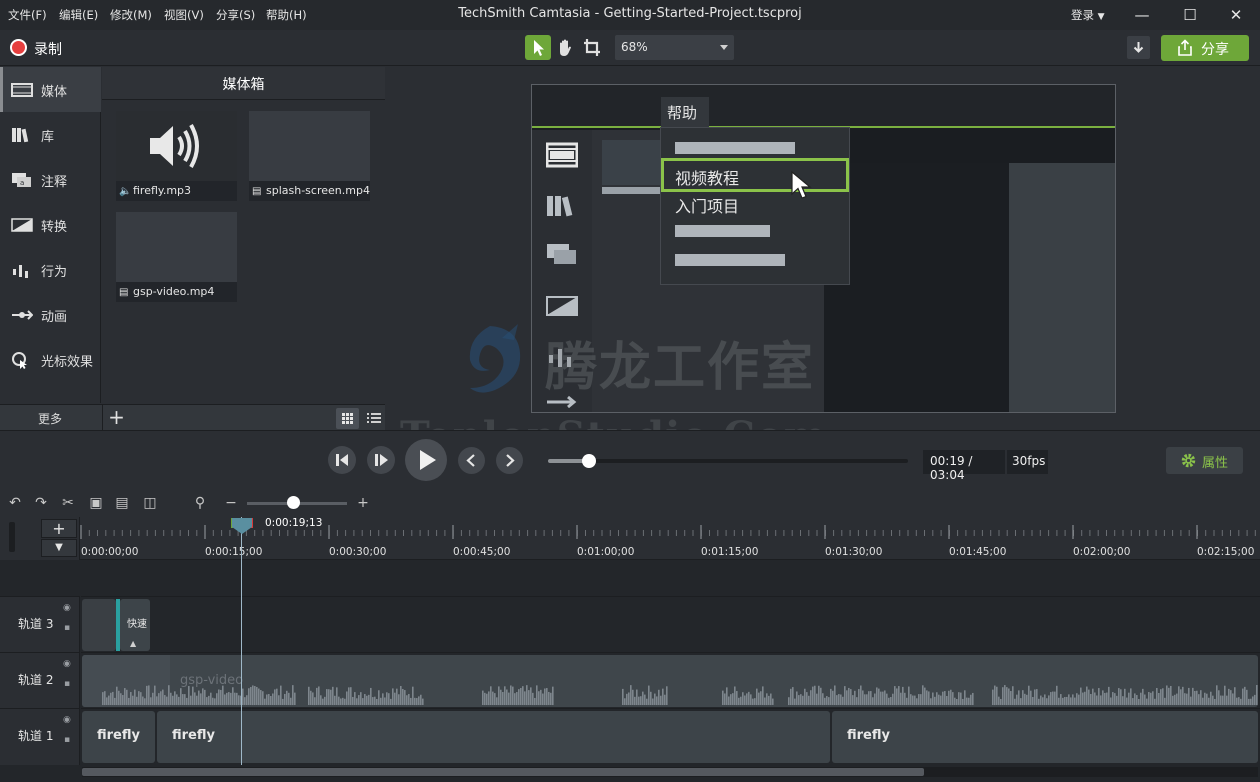  I want to click on pan-tool-button, so click(565, 47).